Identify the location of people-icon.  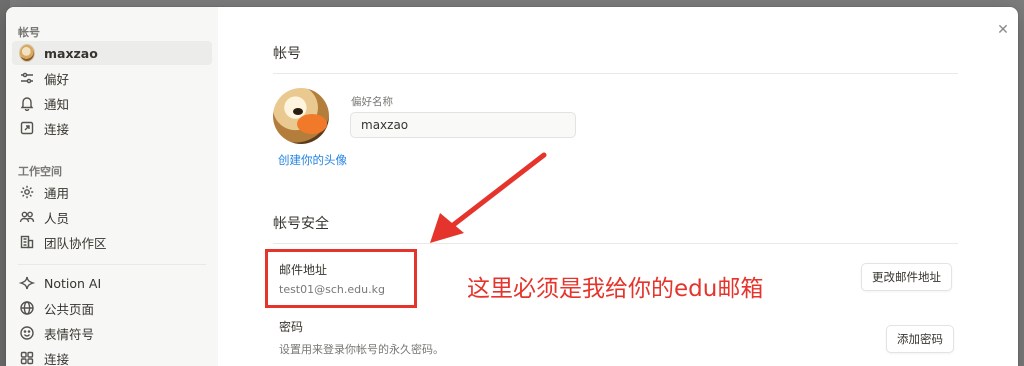
(27, 217).